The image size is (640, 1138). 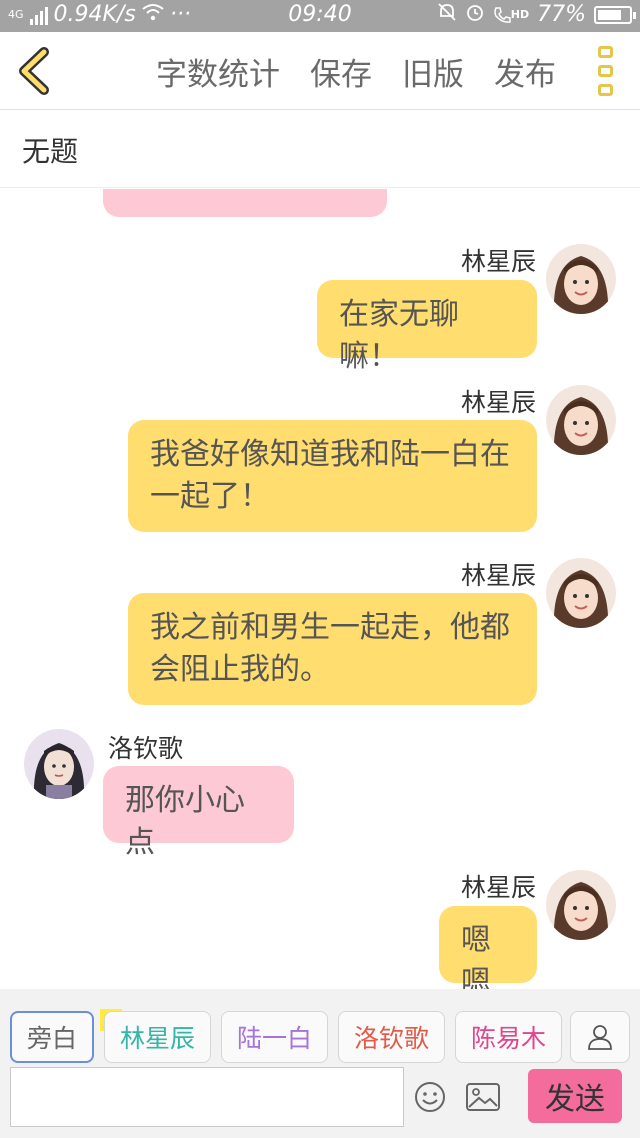 I want to click on hd-call-icon: HD, so click(x=511, y=15).